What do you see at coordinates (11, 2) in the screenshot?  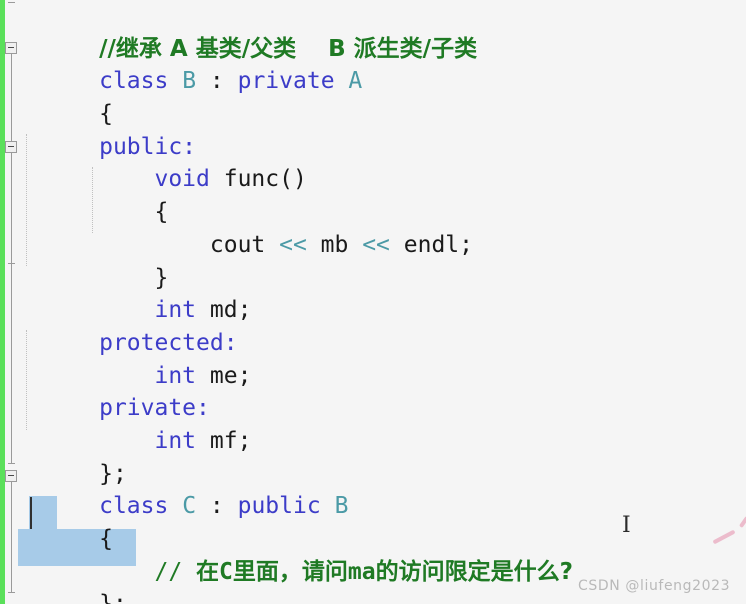 I see `fold-region-top-tick` at bounding box center [11, 2].